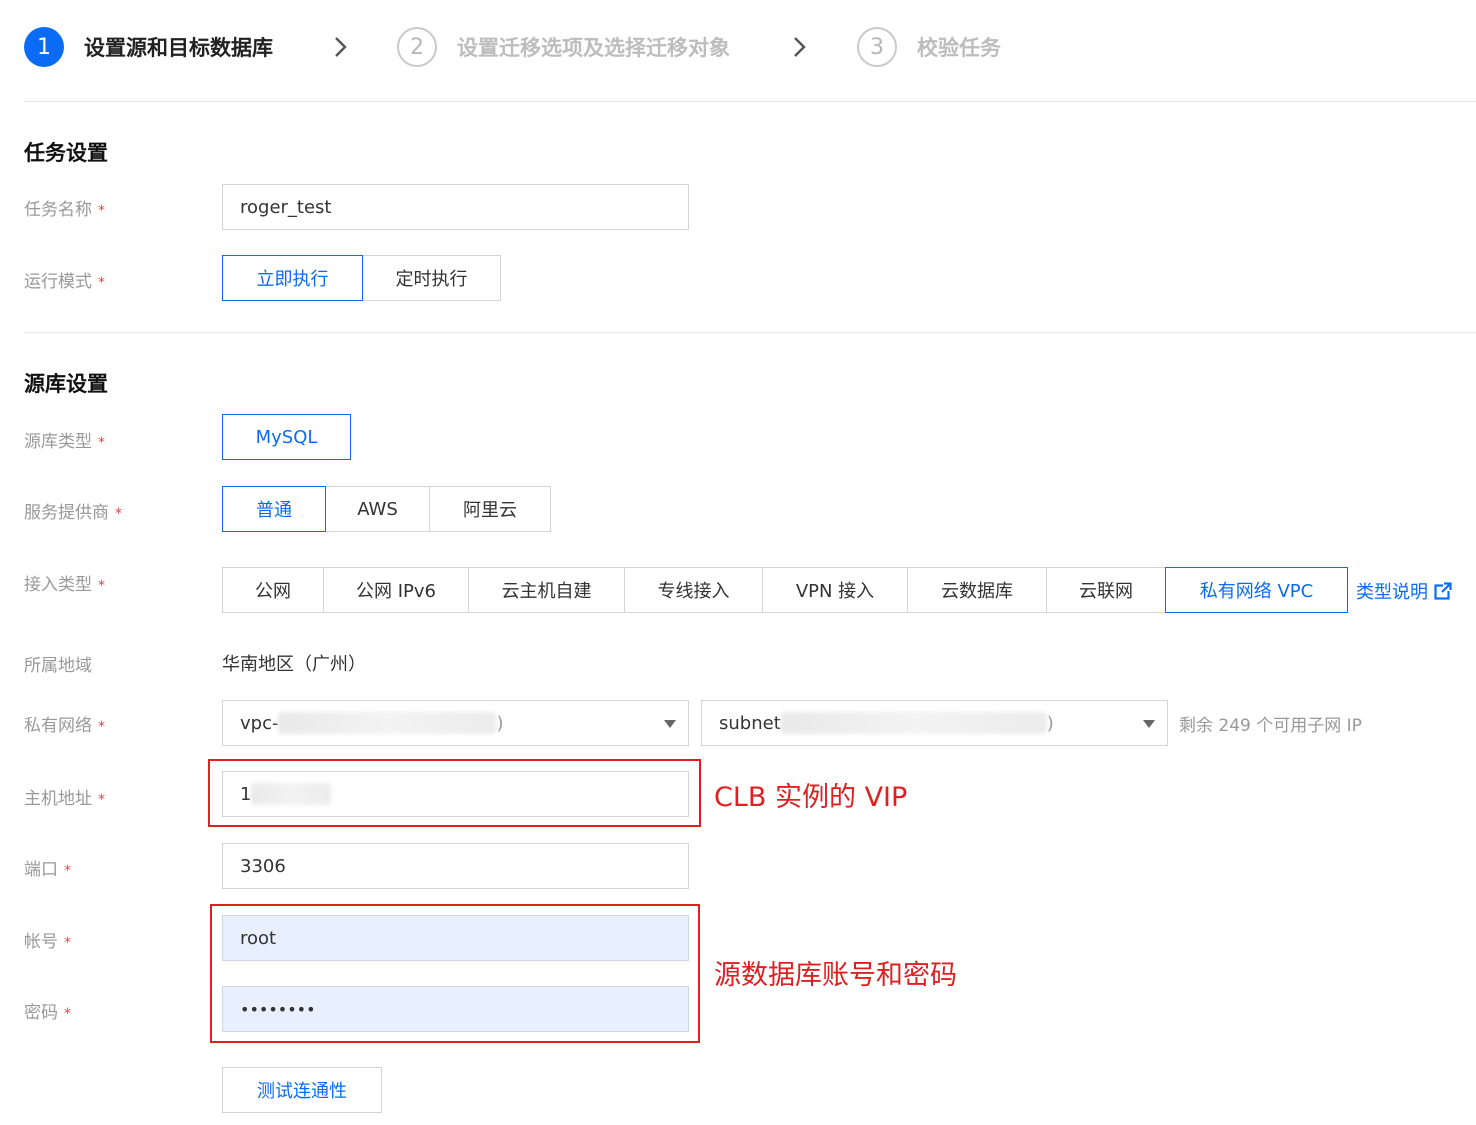 The height and width of the screenshot is (1125, 1476). What do you see at coordinates (1270, 726) in the screenshot?
I see `subnet-available-hint: 剩余 249 个可用子网 IP` at bounding box center [1270, 726].